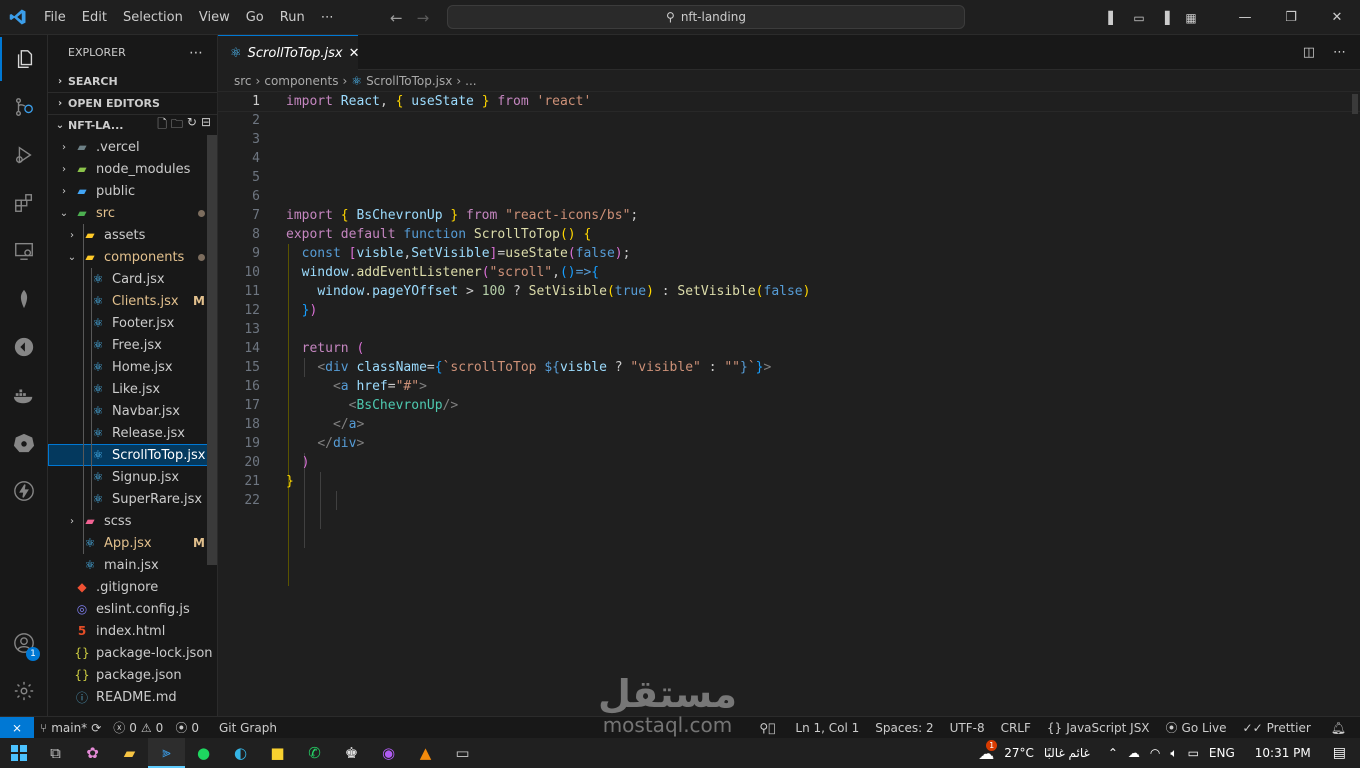 Image resolution: width=1360 pixels, height=768 pixels. What do you see at coordinates (789, 139) in the screenshot?
I see `code-line: 3` at bounding box center [789, 139].